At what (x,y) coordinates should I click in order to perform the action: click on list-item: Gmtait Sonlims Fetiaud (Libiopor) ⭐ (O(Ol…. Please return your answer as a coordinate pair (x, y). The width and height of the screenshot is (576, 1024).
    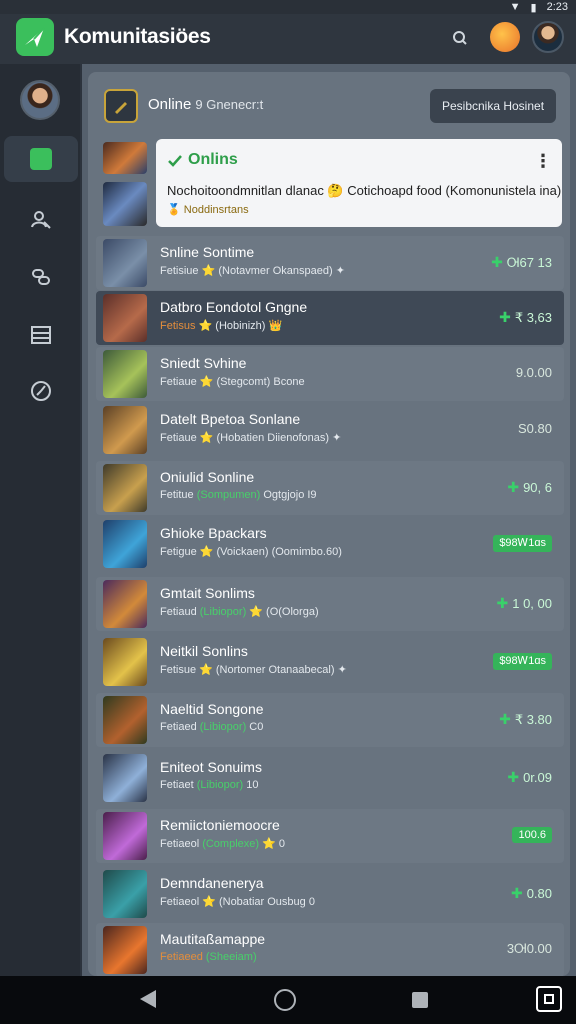
    Looking at the image, I should click on (330, 604).